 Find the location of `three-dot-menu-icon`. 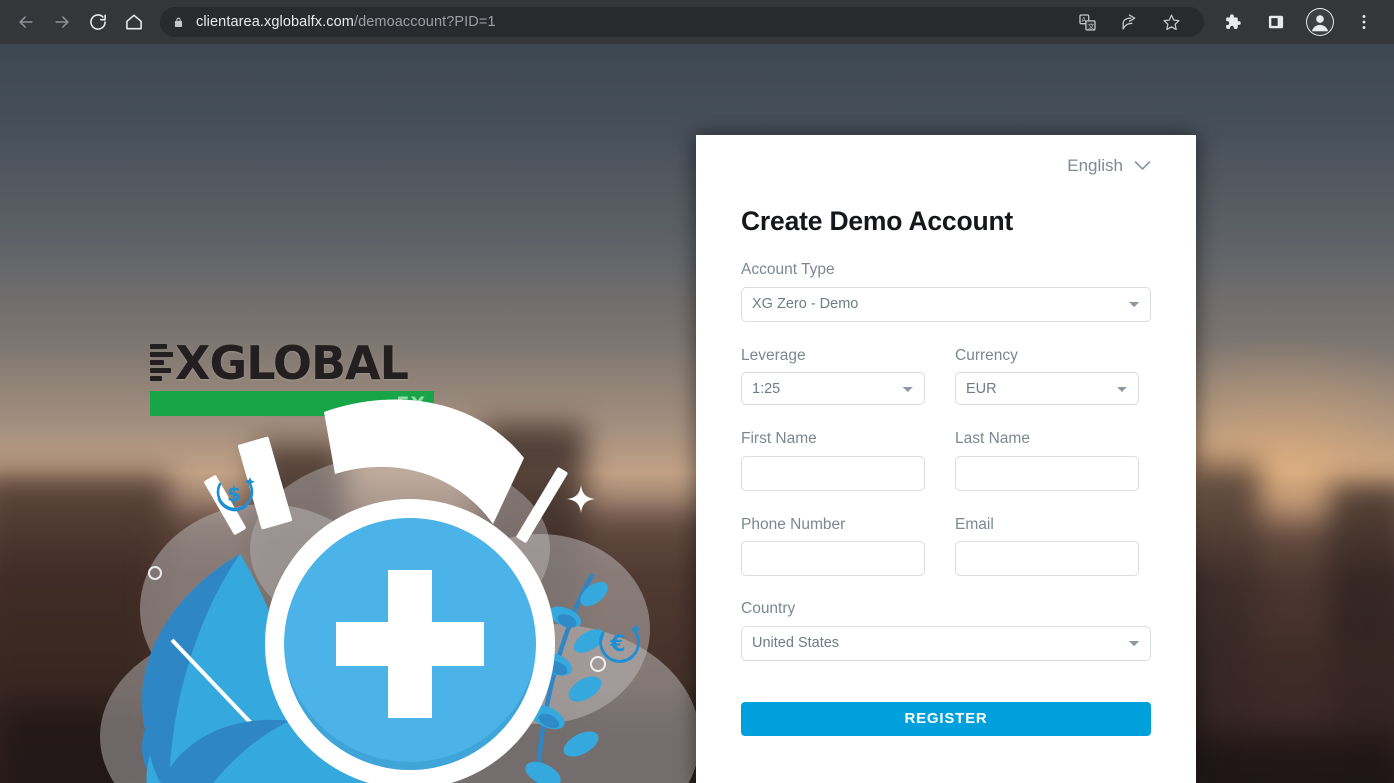

three-dot-menu-icon is located at coordinates (1364, 22).